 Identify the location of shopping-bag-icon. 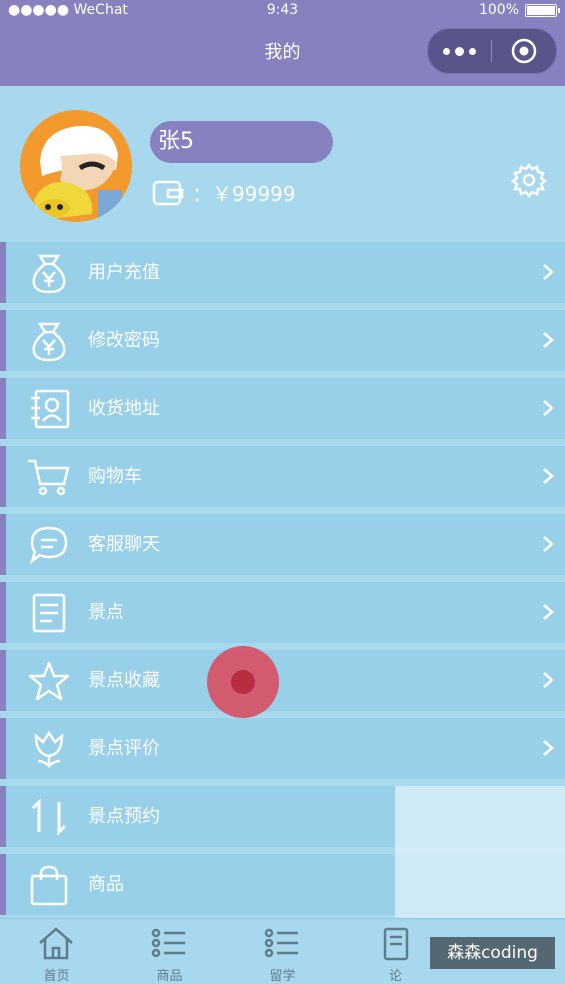
(49, 885).